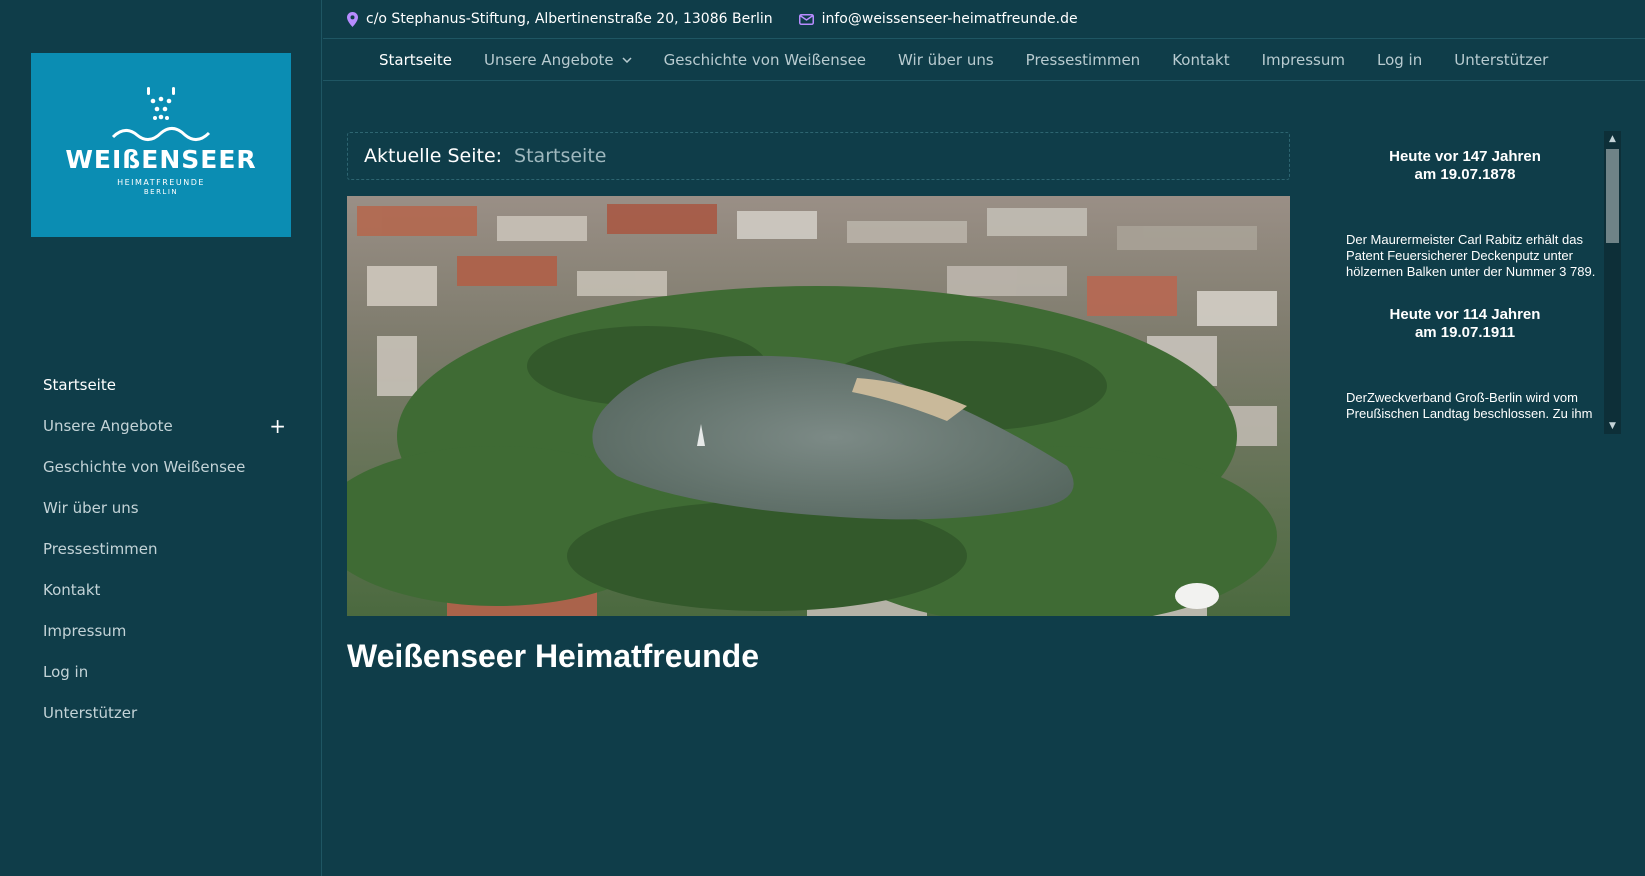 The image size is (1645, 876). What do you see at coordinates (72, 589) in the screenshot?
I see `sidebar-item-label: Kontakt` at bounding box center [72, 589].